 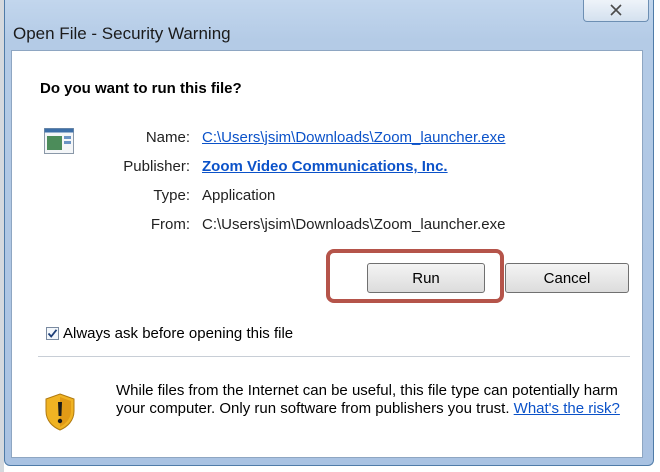 I want to click on name-label: Name:, so click(x=167, y=137).